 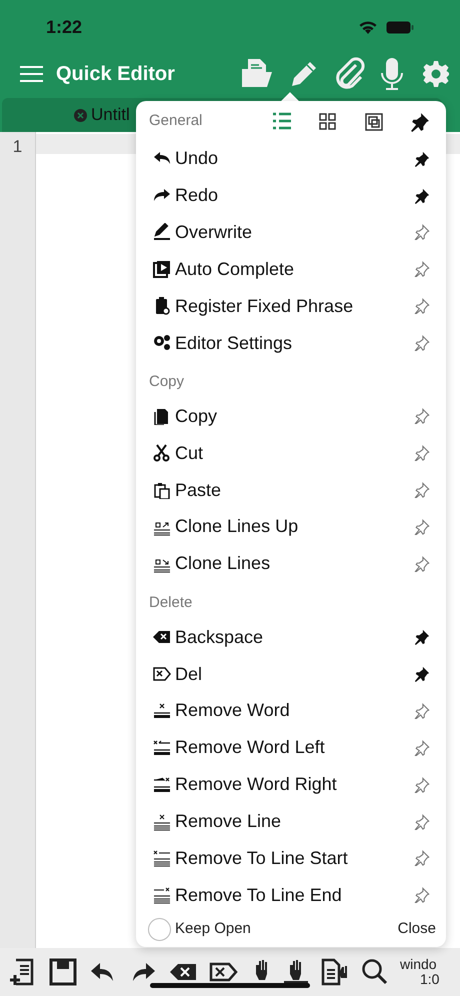 What do you see at coordinates (335, 972) in the screenshot?
I see `document-hand-icon` at bounding box center [335, 972].